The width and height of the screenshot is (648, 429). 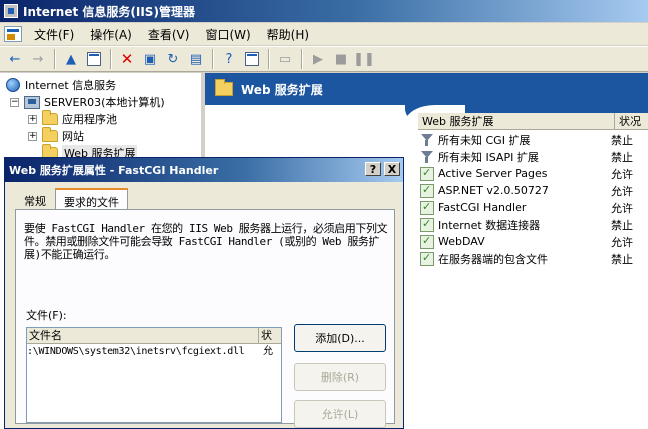 I want to click on refresh-icon: ↻, so click(x=173, y=59).